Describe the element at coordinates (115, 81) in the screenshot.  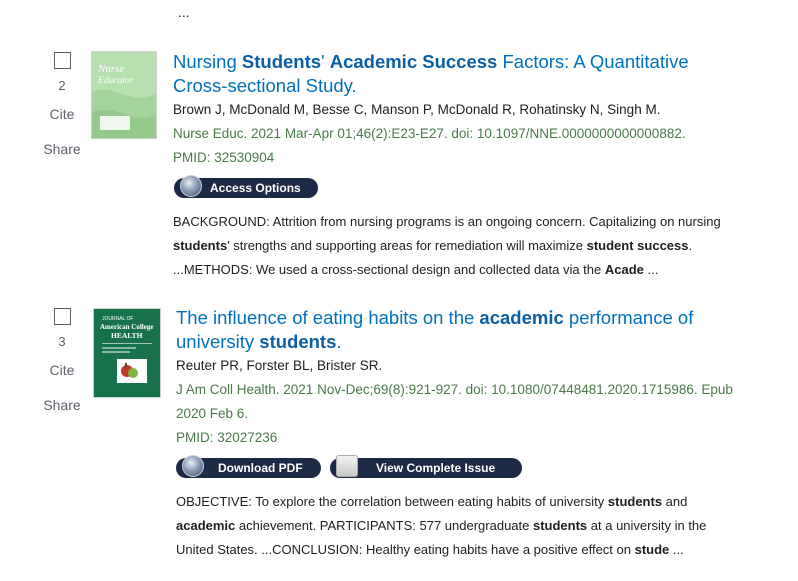
I see `svg-text: Educator` at that location.